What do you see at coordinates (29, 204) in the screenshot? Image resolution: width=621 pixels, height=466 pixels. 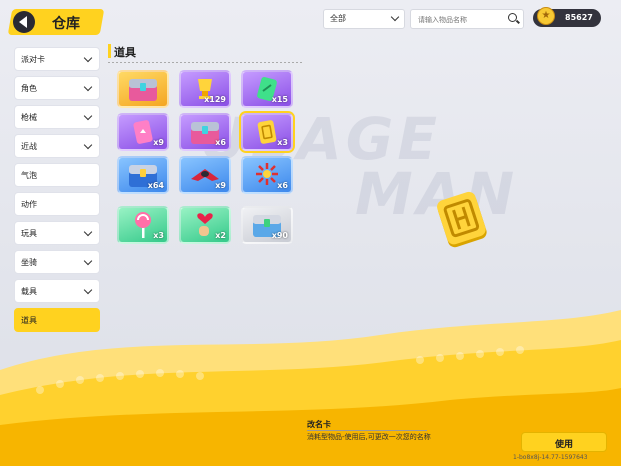 I see `sidebar-item-label: 动作` at bounding box center [29, 204].